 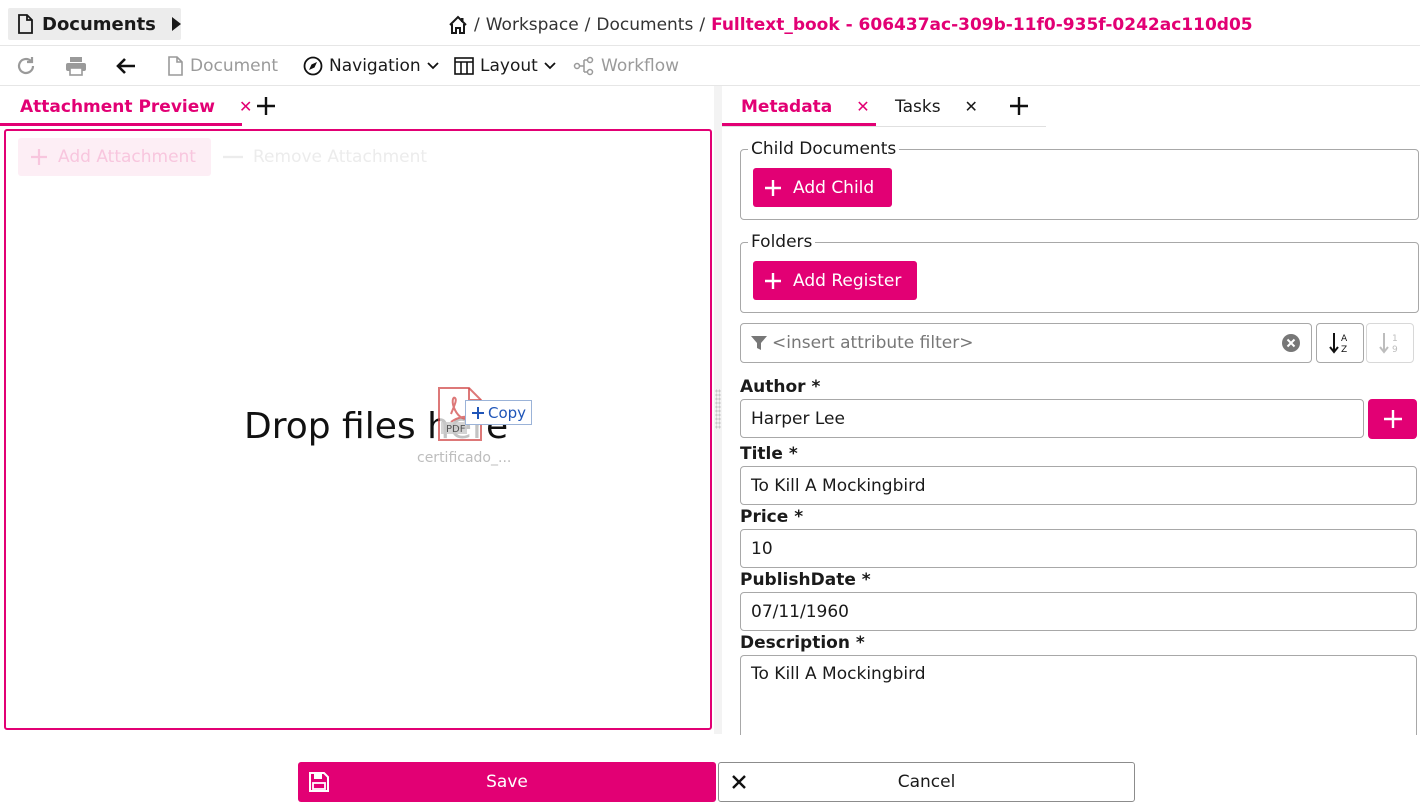 I want to click on back-button, so click(x=126, y=66).